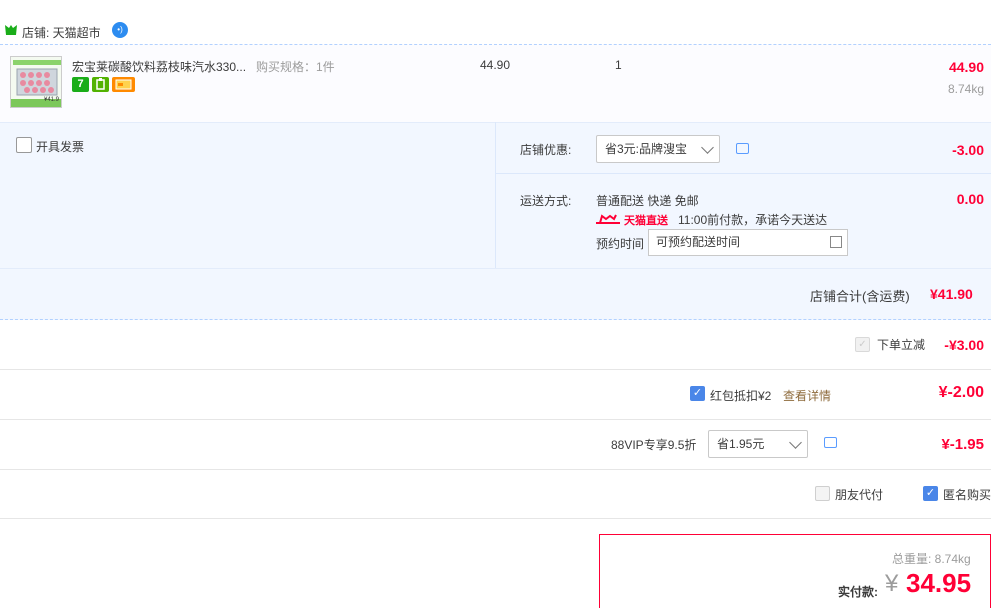 The height and width of the screenshot is (608, 995). Describe the element at coordinates (822, 493) in the screenshot. I see `friend-pay-checkbox` at that location.